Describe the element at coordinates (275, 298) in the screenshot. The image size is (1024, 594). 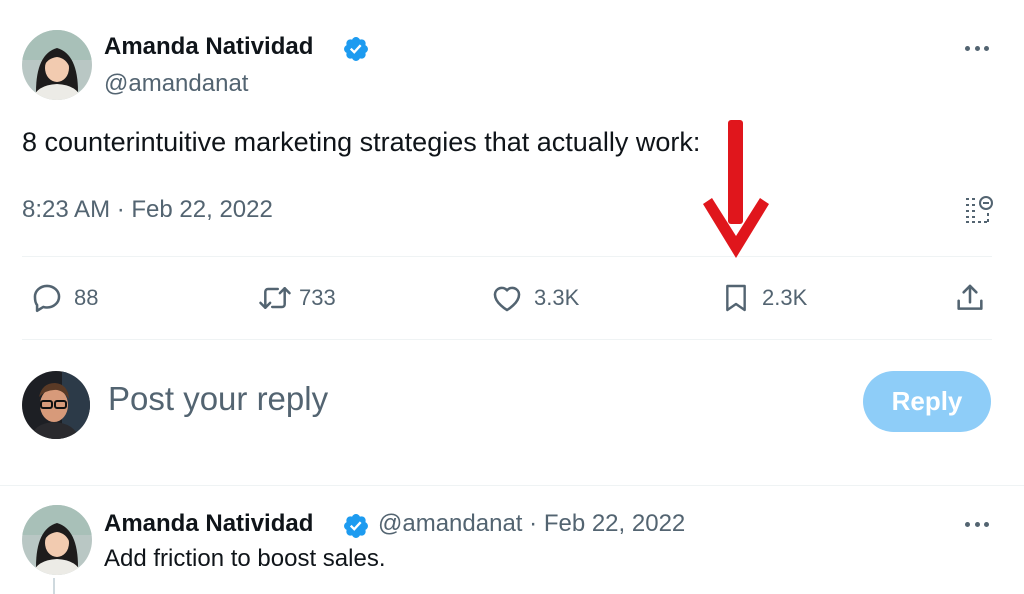
I see `retweet-icon` at that location.